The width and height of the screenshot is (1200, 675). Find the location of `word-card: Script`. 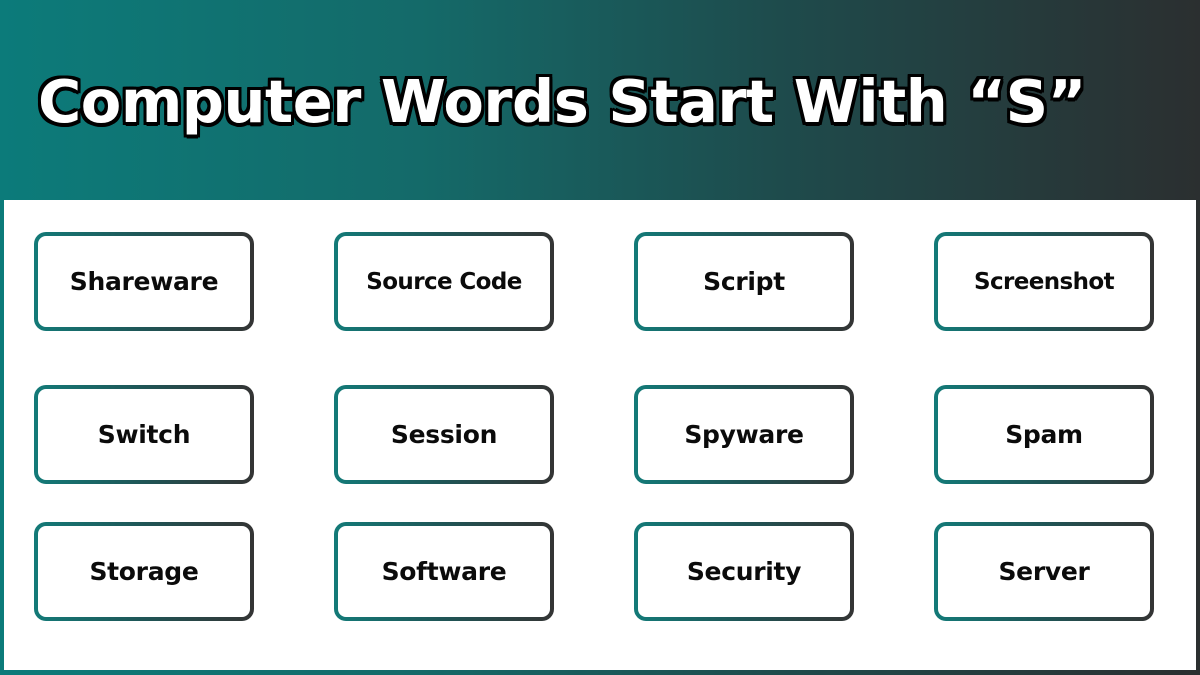

word-card: Script is located at coordinates (744, 281).